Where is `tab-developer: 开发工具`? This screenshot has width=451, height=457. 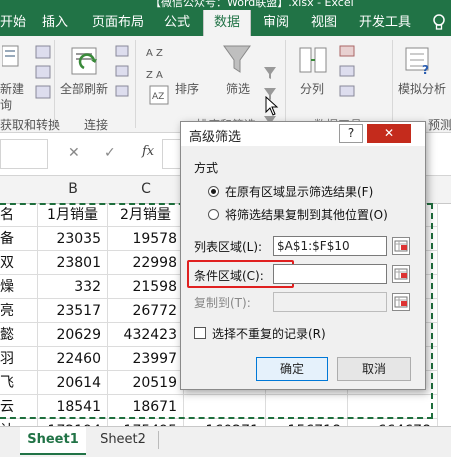 tab-developer: 开发工具 is located at coordinates (388, 23).